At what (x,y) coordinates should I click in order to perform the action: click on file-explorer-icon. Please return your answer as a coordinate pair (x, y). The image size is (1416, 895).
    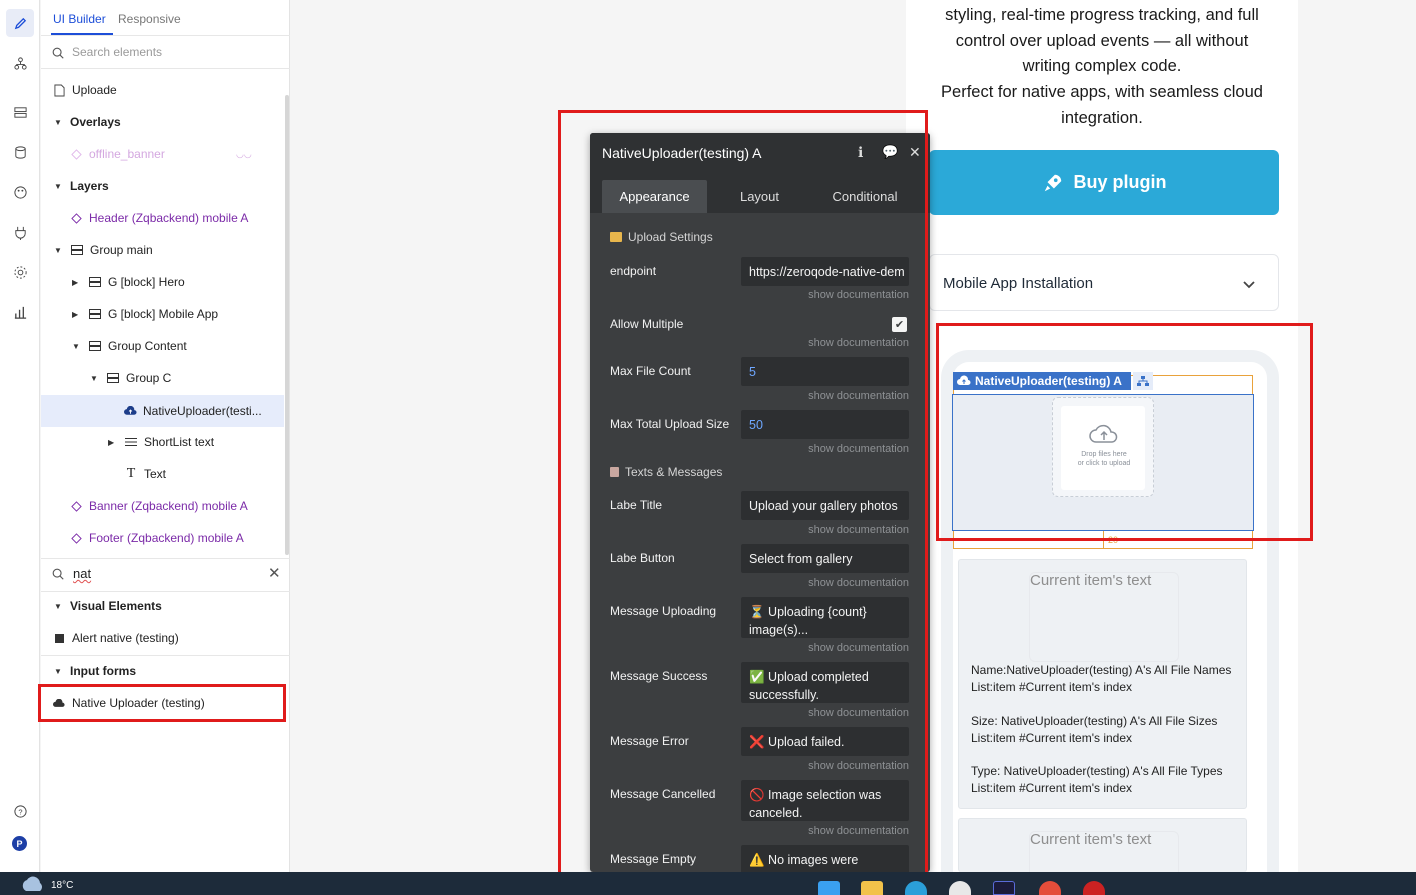
    Looking at the image, I should click on (872, 888).